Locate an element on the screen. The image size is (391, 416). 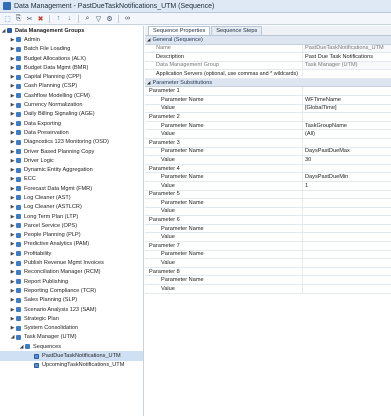
parameter-group-row: Parameter 2 is located at coordinates (268, 117).